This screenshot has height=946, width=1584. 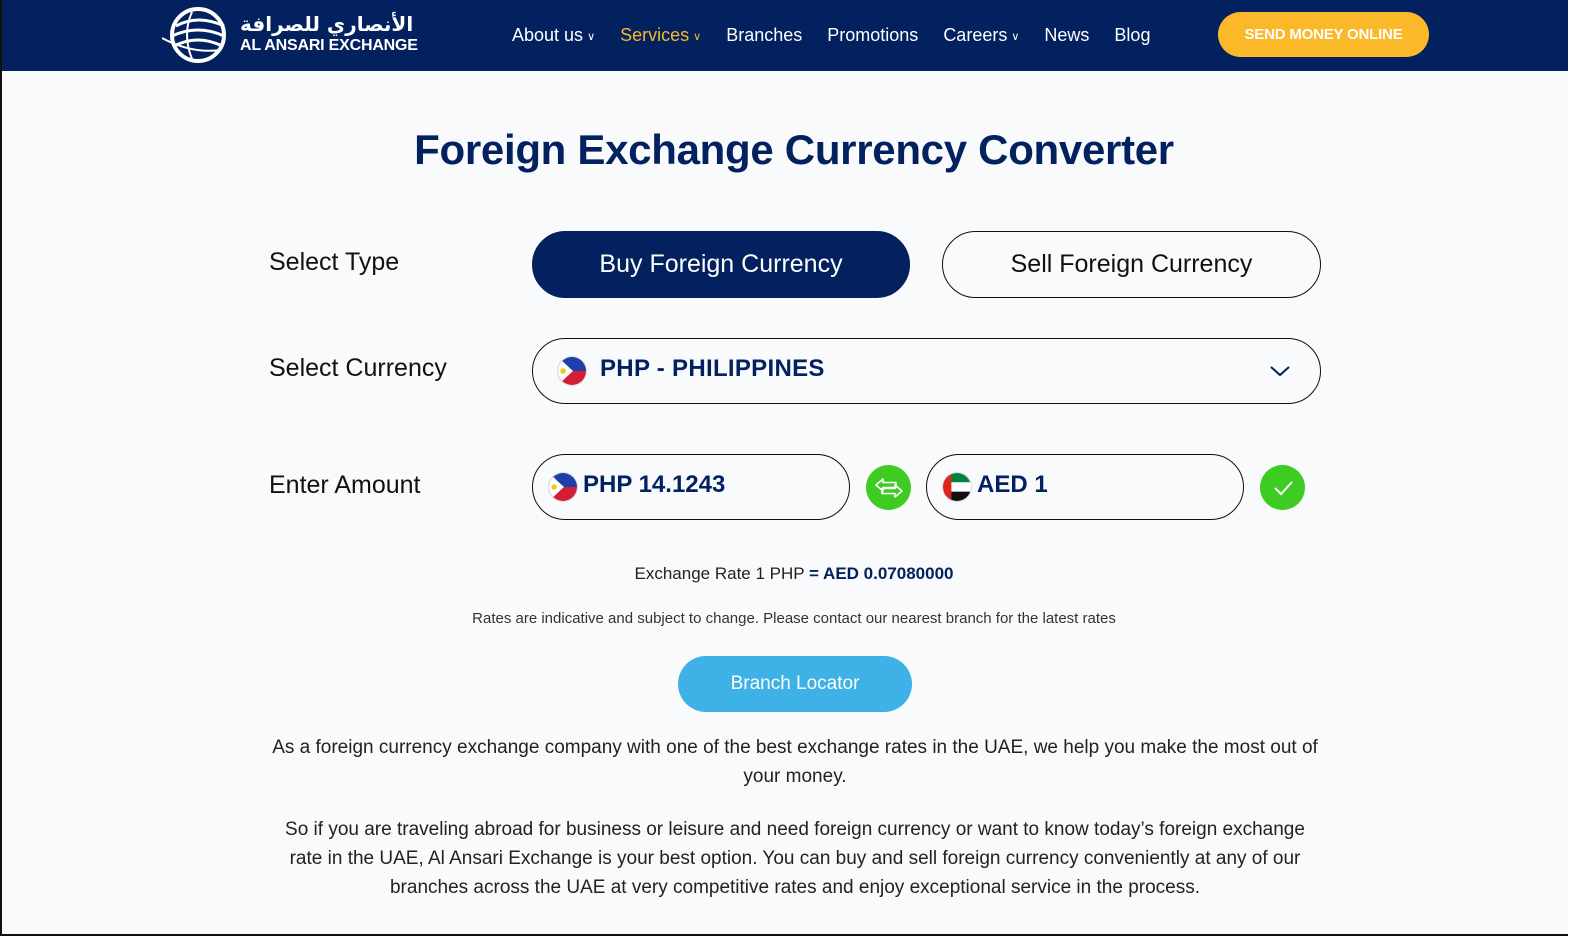 What do you see at coordinates (926, 371) in the screenshot?
I see `currency-select: PHP - PHILIPPINES` at bounding box center [926, 371].